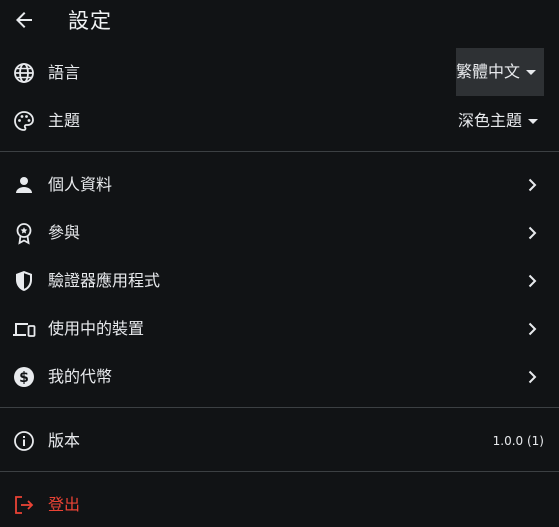  Describe the element at coordinates (279, 185) in the screenshot. I see `profile-row: 個人資料` at that location.